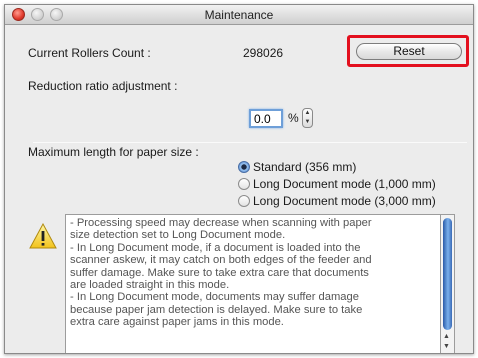 This screenshot has width=478, height=358. Describe the element at coordinates (446, 336) in the screenshot. I see `scroll-up-icon: ▲` at that location.